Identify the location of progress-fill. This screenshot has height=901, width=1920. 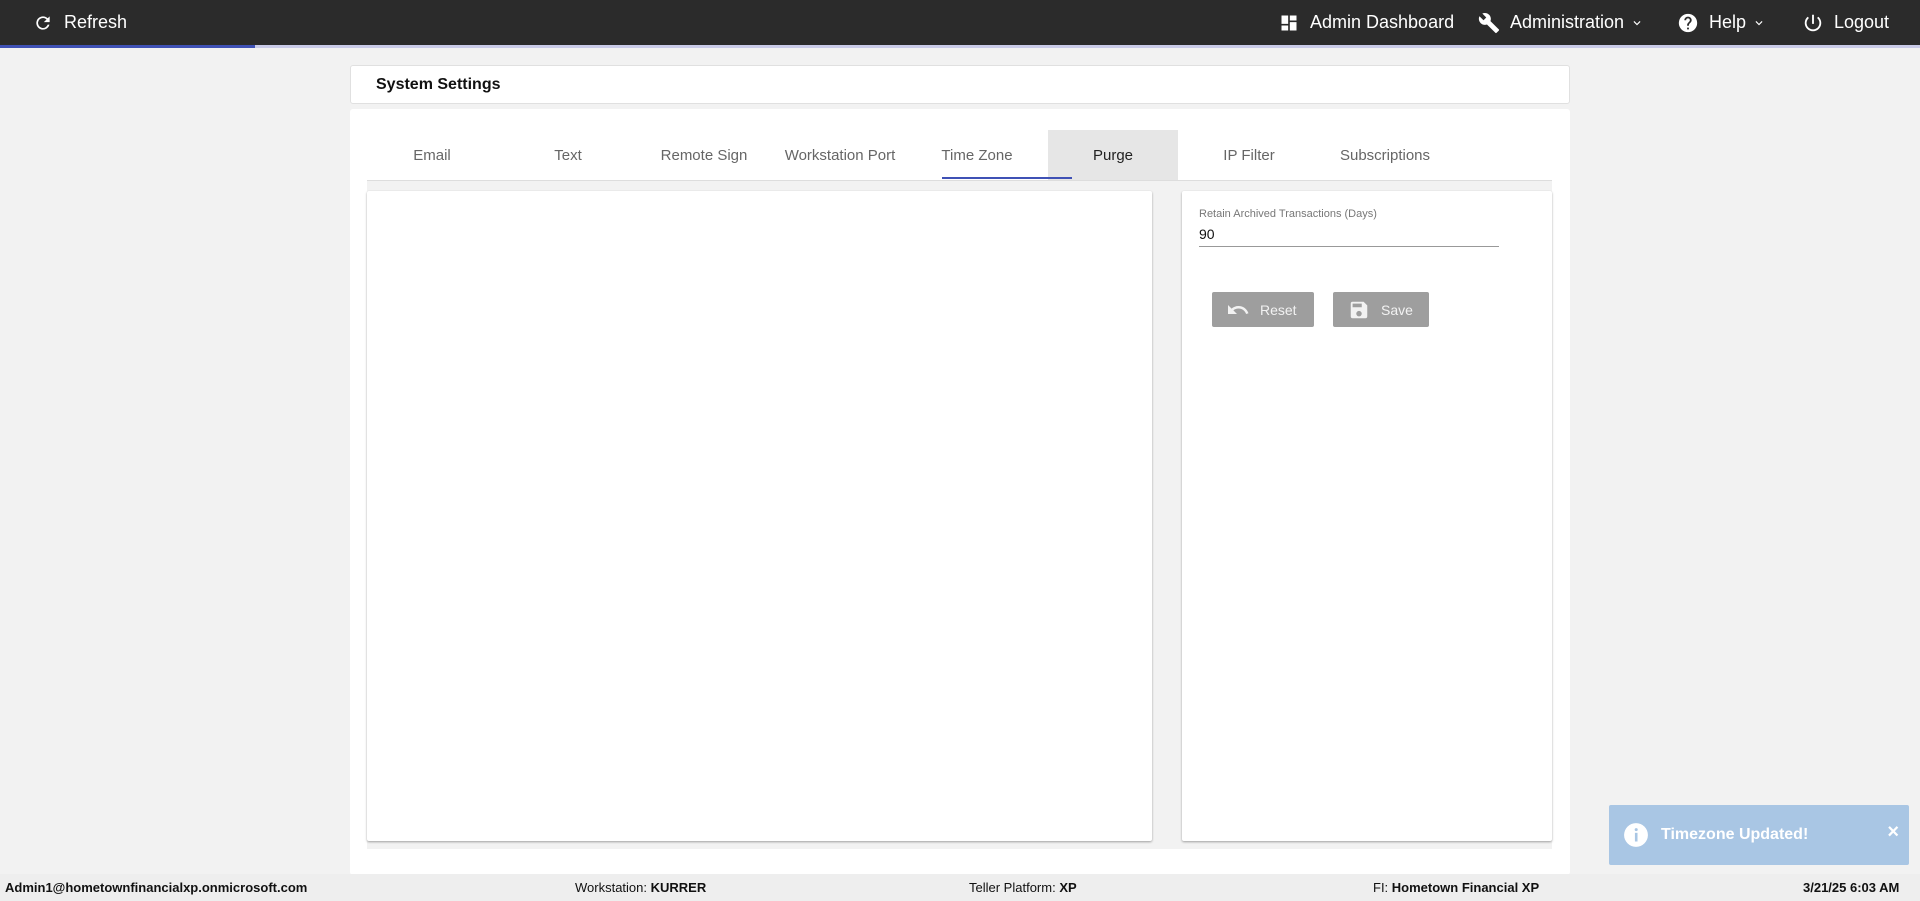
(128, 46).